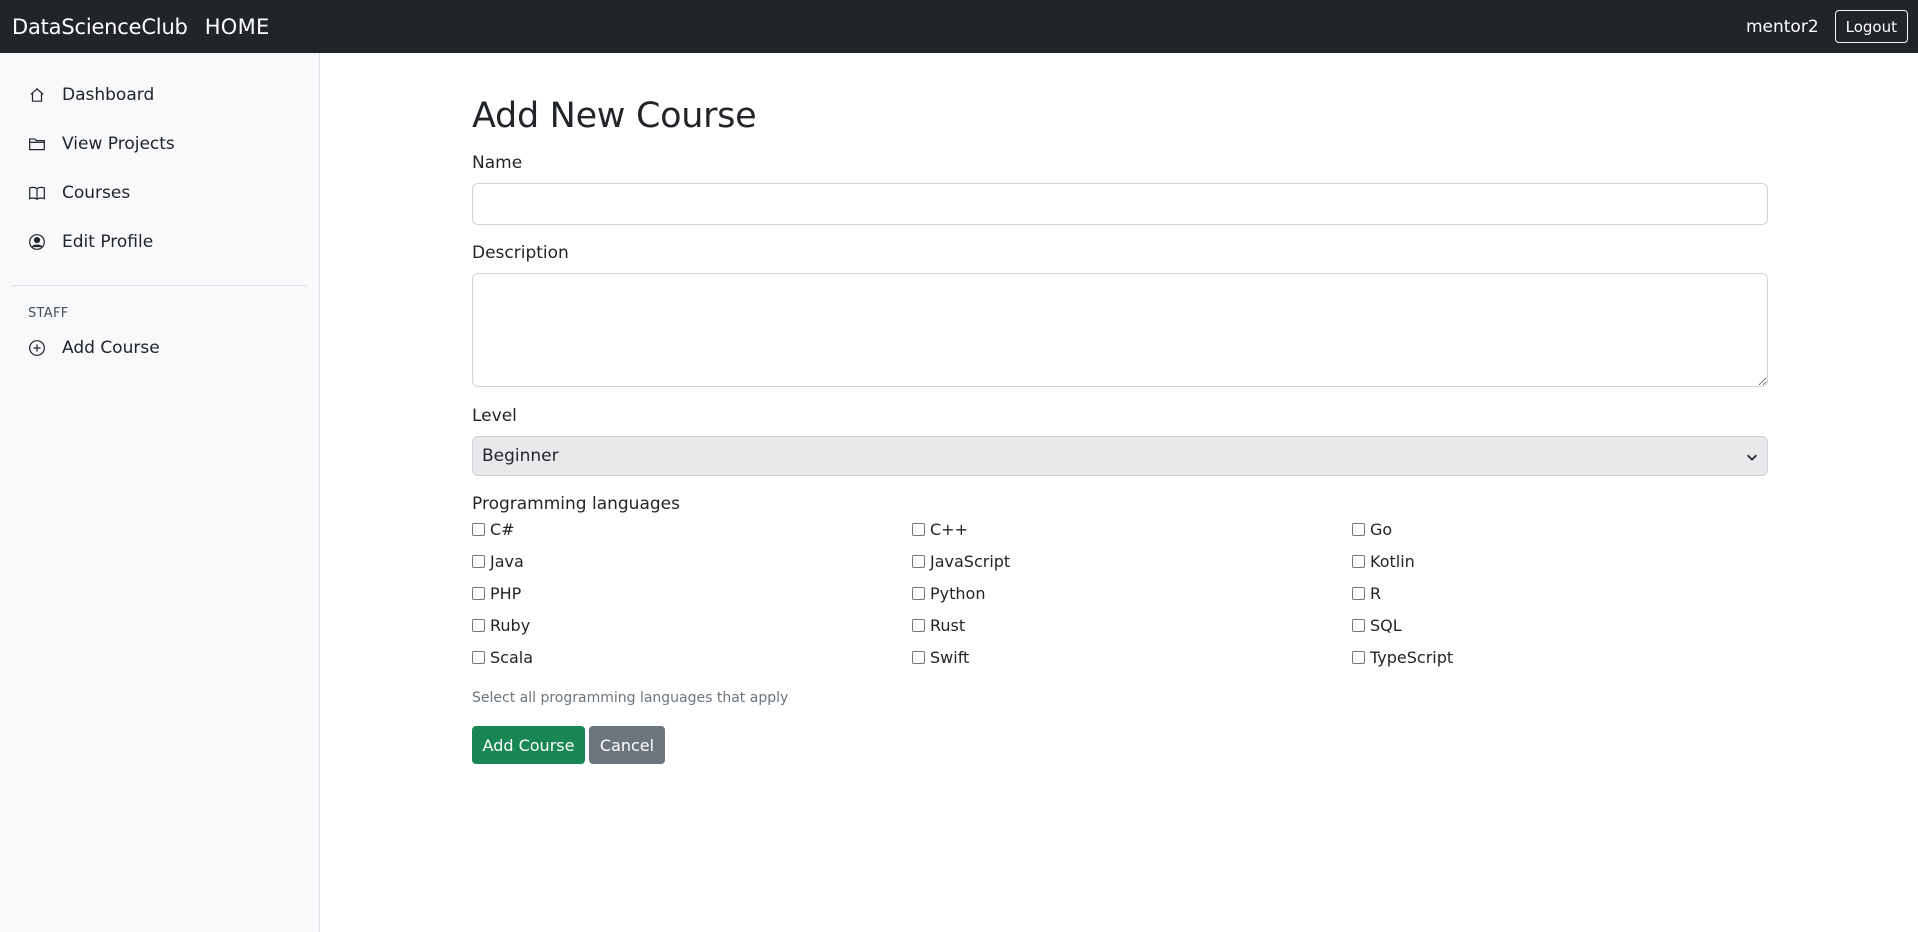 The width and height of the screenshot is (1918, 932). What do you see at coordinates (1782, 26) in the screenshot?
I see `username-label: mentor2` at bounding box center [1782, 26].